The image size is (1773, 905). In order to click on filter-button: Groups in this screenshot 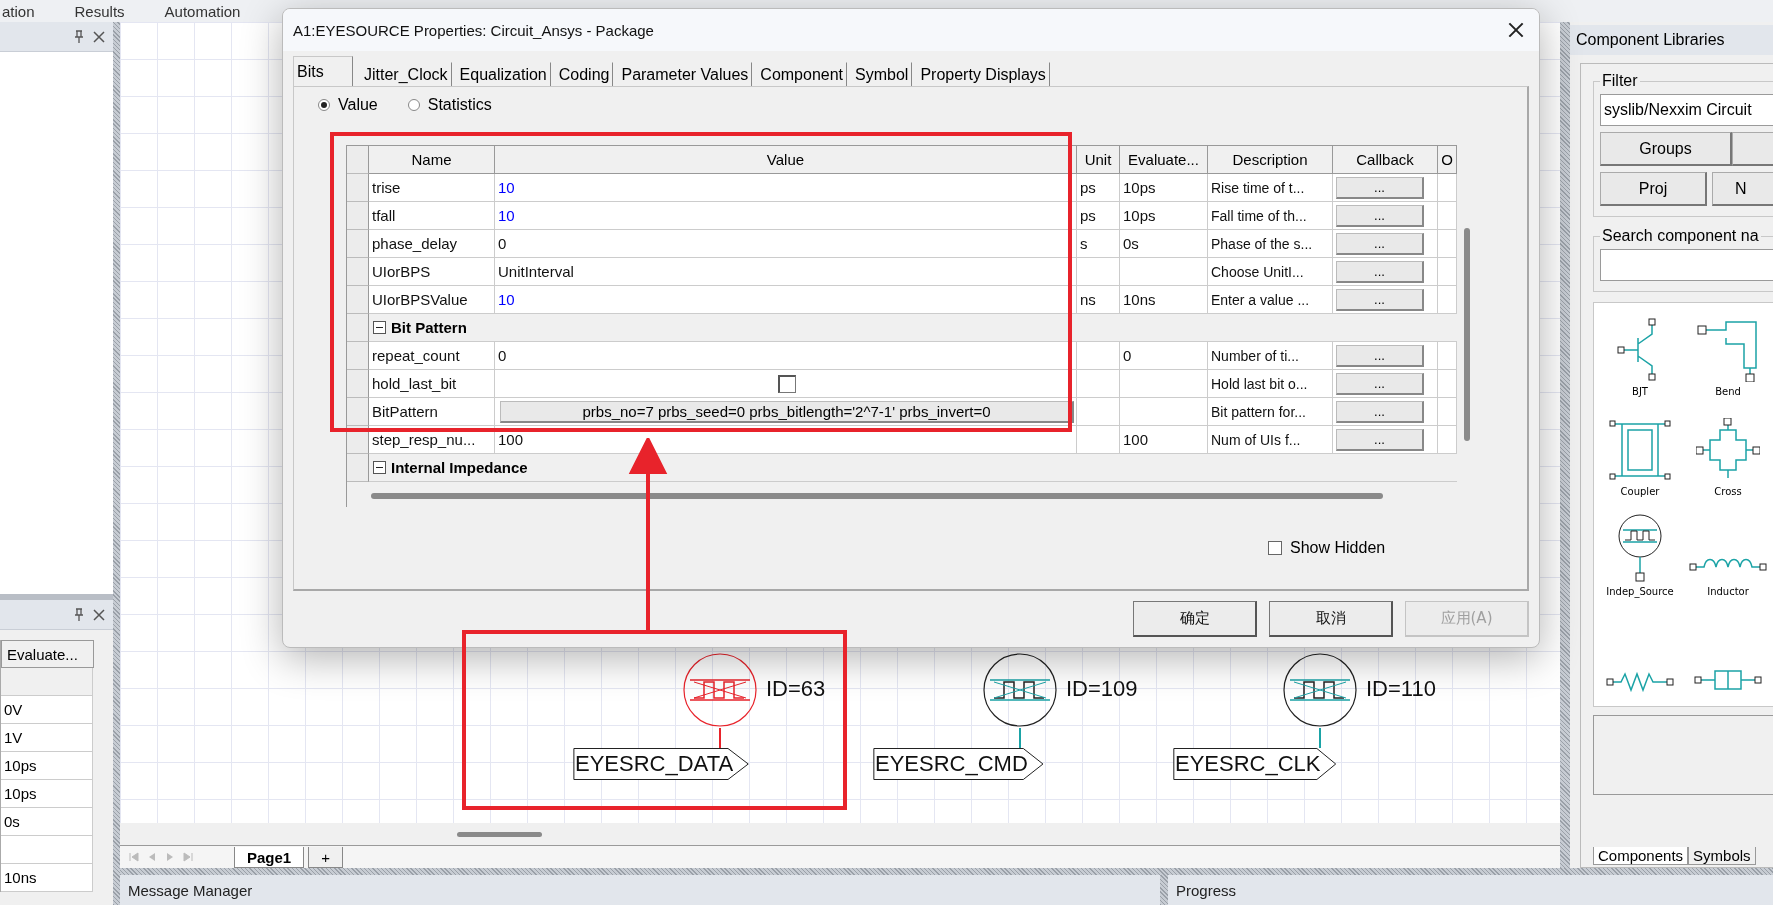, I will do `click(1666, 149)`.